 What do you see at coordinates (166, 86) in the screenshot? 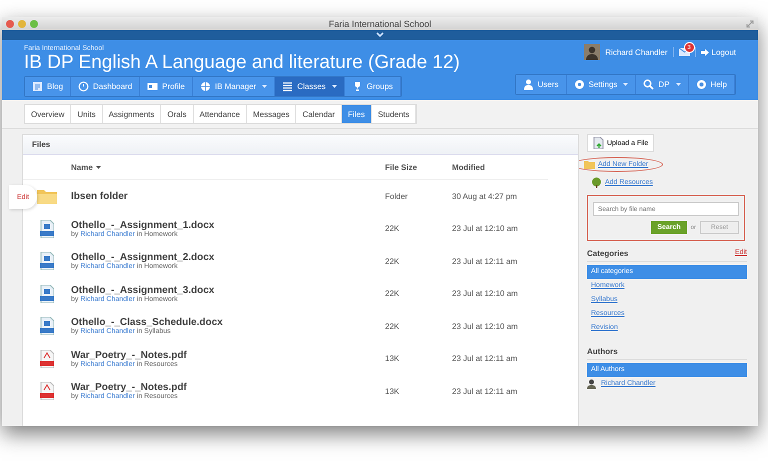
I see `nav-button: Profile` at bounding box center [166, 86].